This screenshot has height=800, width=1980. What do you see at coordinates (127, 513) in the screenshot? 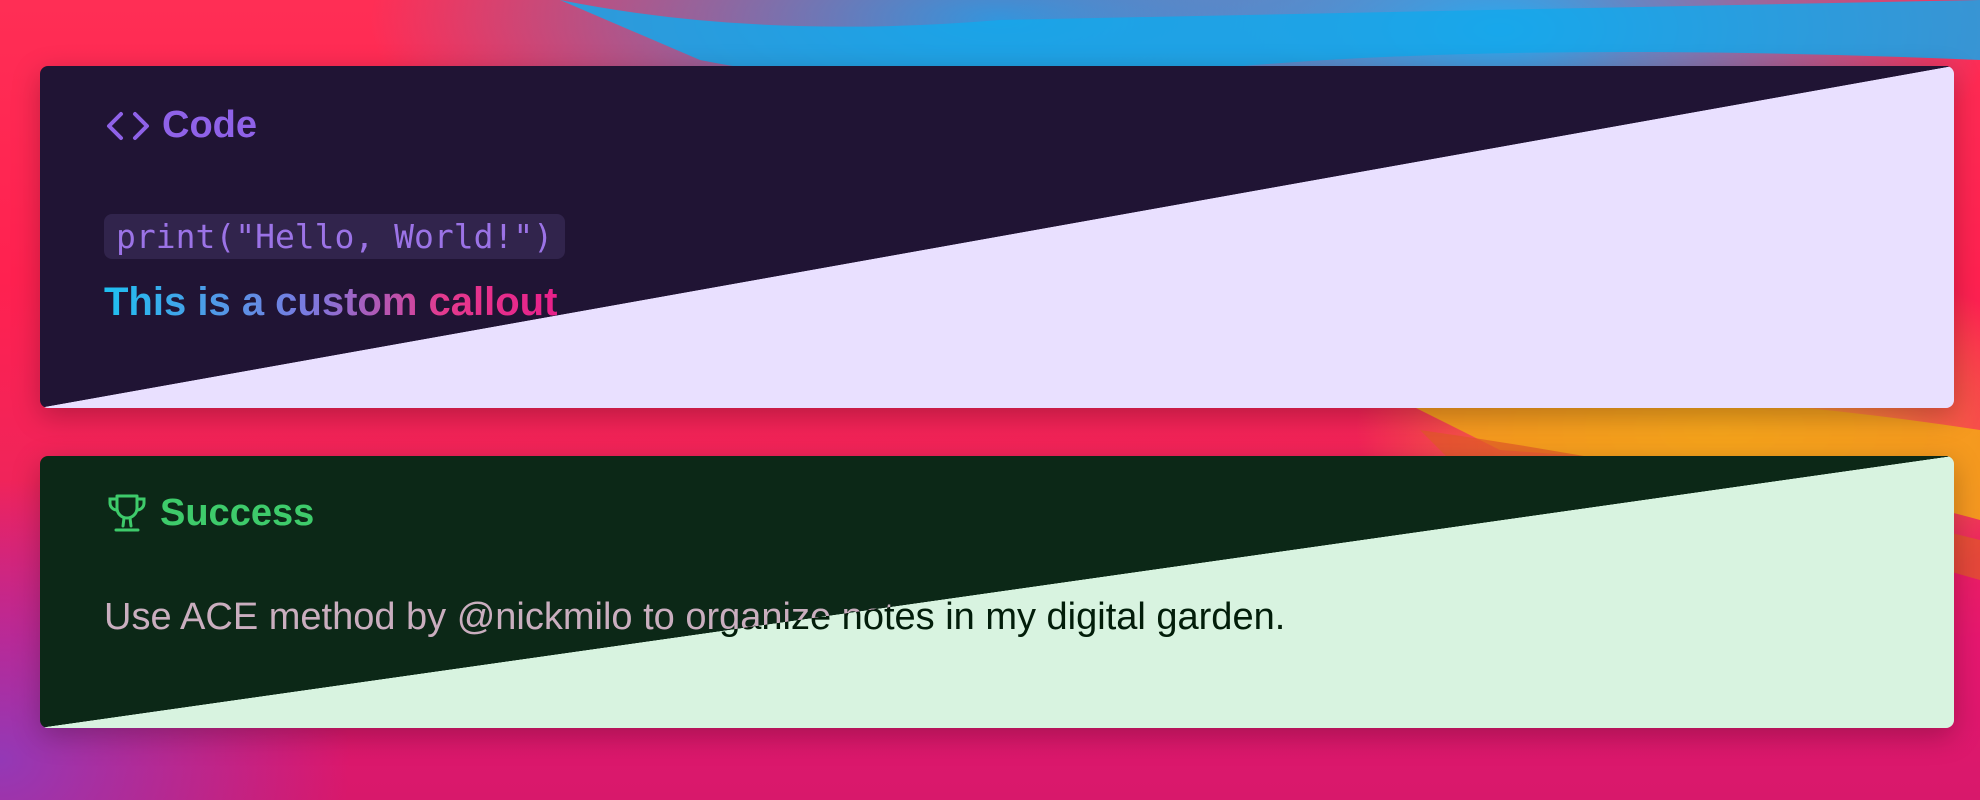
I see `trophy-icon` at bounding box center [127, 513].